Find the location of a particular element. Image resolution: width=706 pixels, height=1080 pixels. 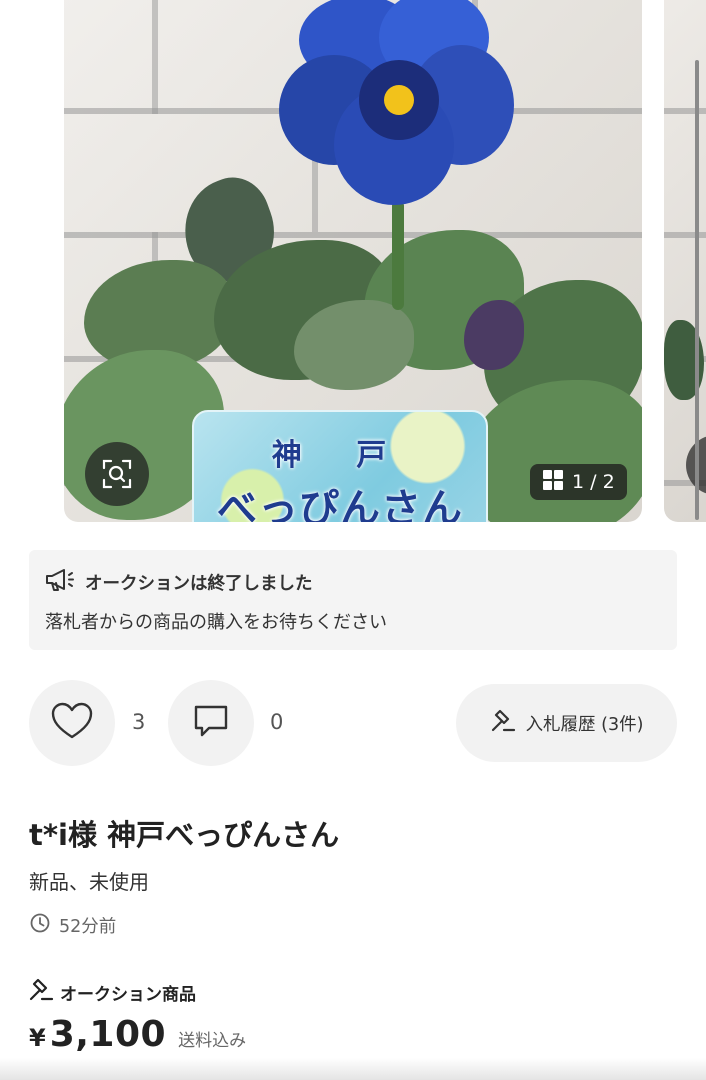

notice-title: オークションは終了しました is located at coordinates (199, 583).